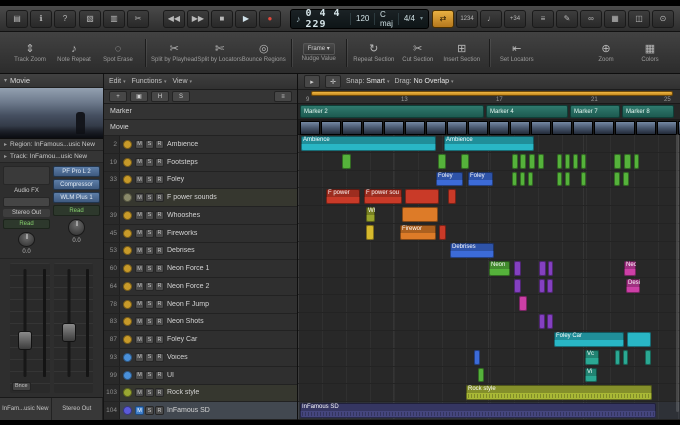 The image size is (680, 425). I want to click on drag-menu: Drag: No Overlap ▾, so click(423, 81).